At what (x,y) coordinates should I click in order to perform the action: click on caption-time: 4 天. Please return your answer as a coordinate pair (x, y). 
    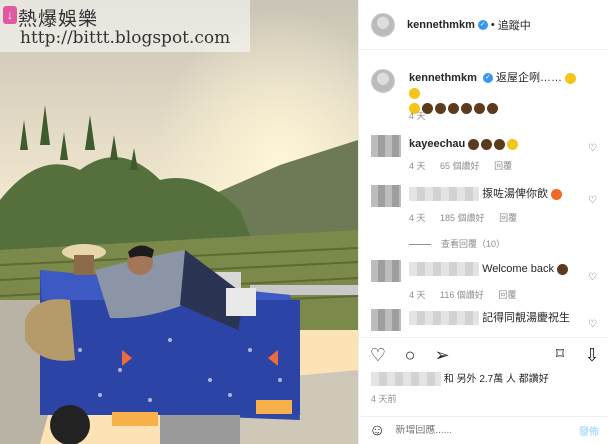
    Looking at the image, I should click on (417, 116).